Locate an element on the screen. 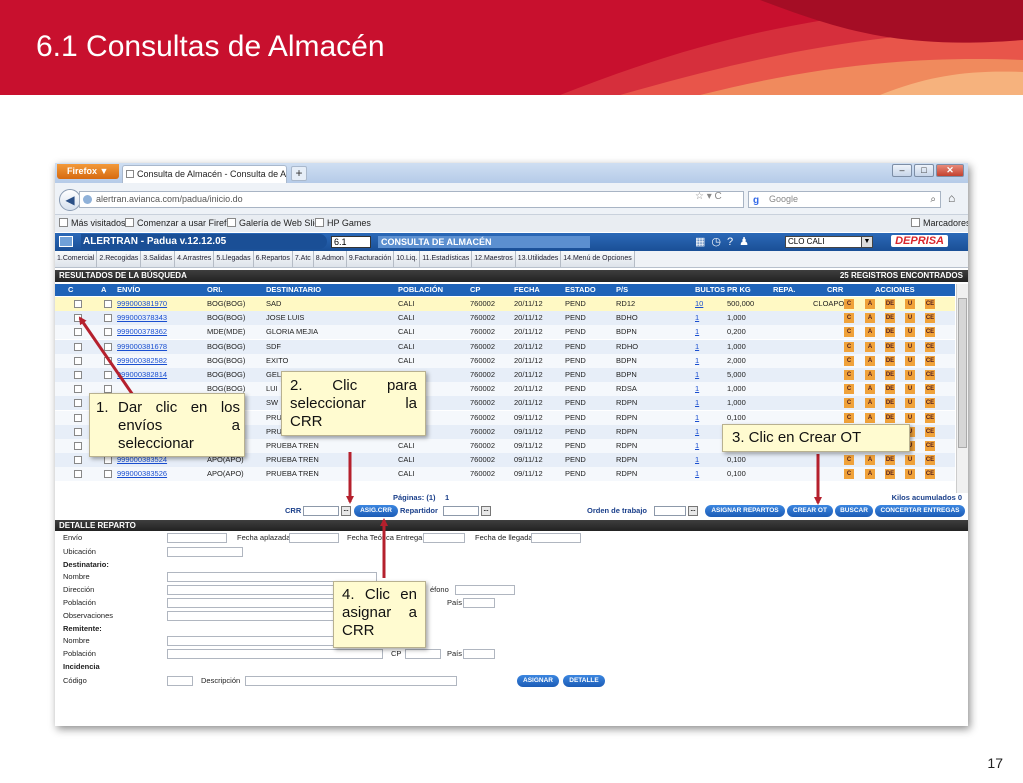  envio-link: 999000382814 is located at coordinates (142, 375).